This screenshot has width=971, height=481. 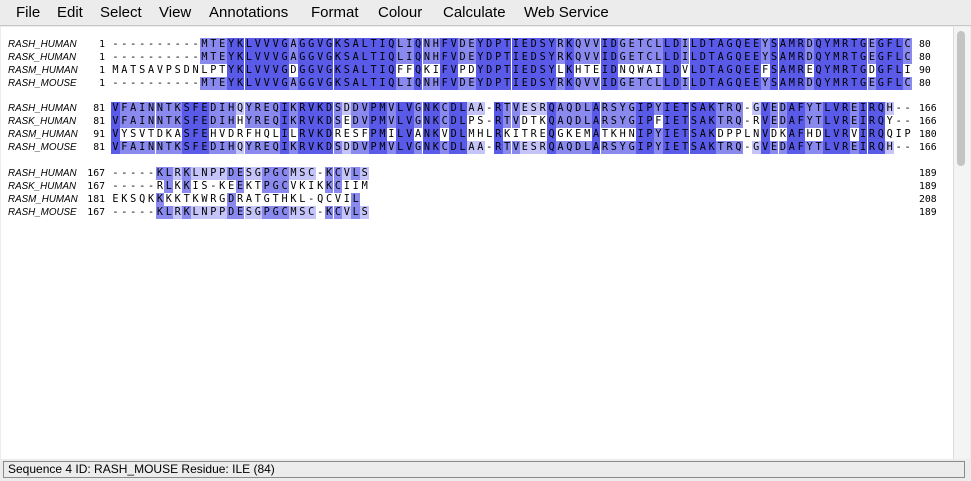 I want to click on menu-format: Format, so click(x=335, y=12).